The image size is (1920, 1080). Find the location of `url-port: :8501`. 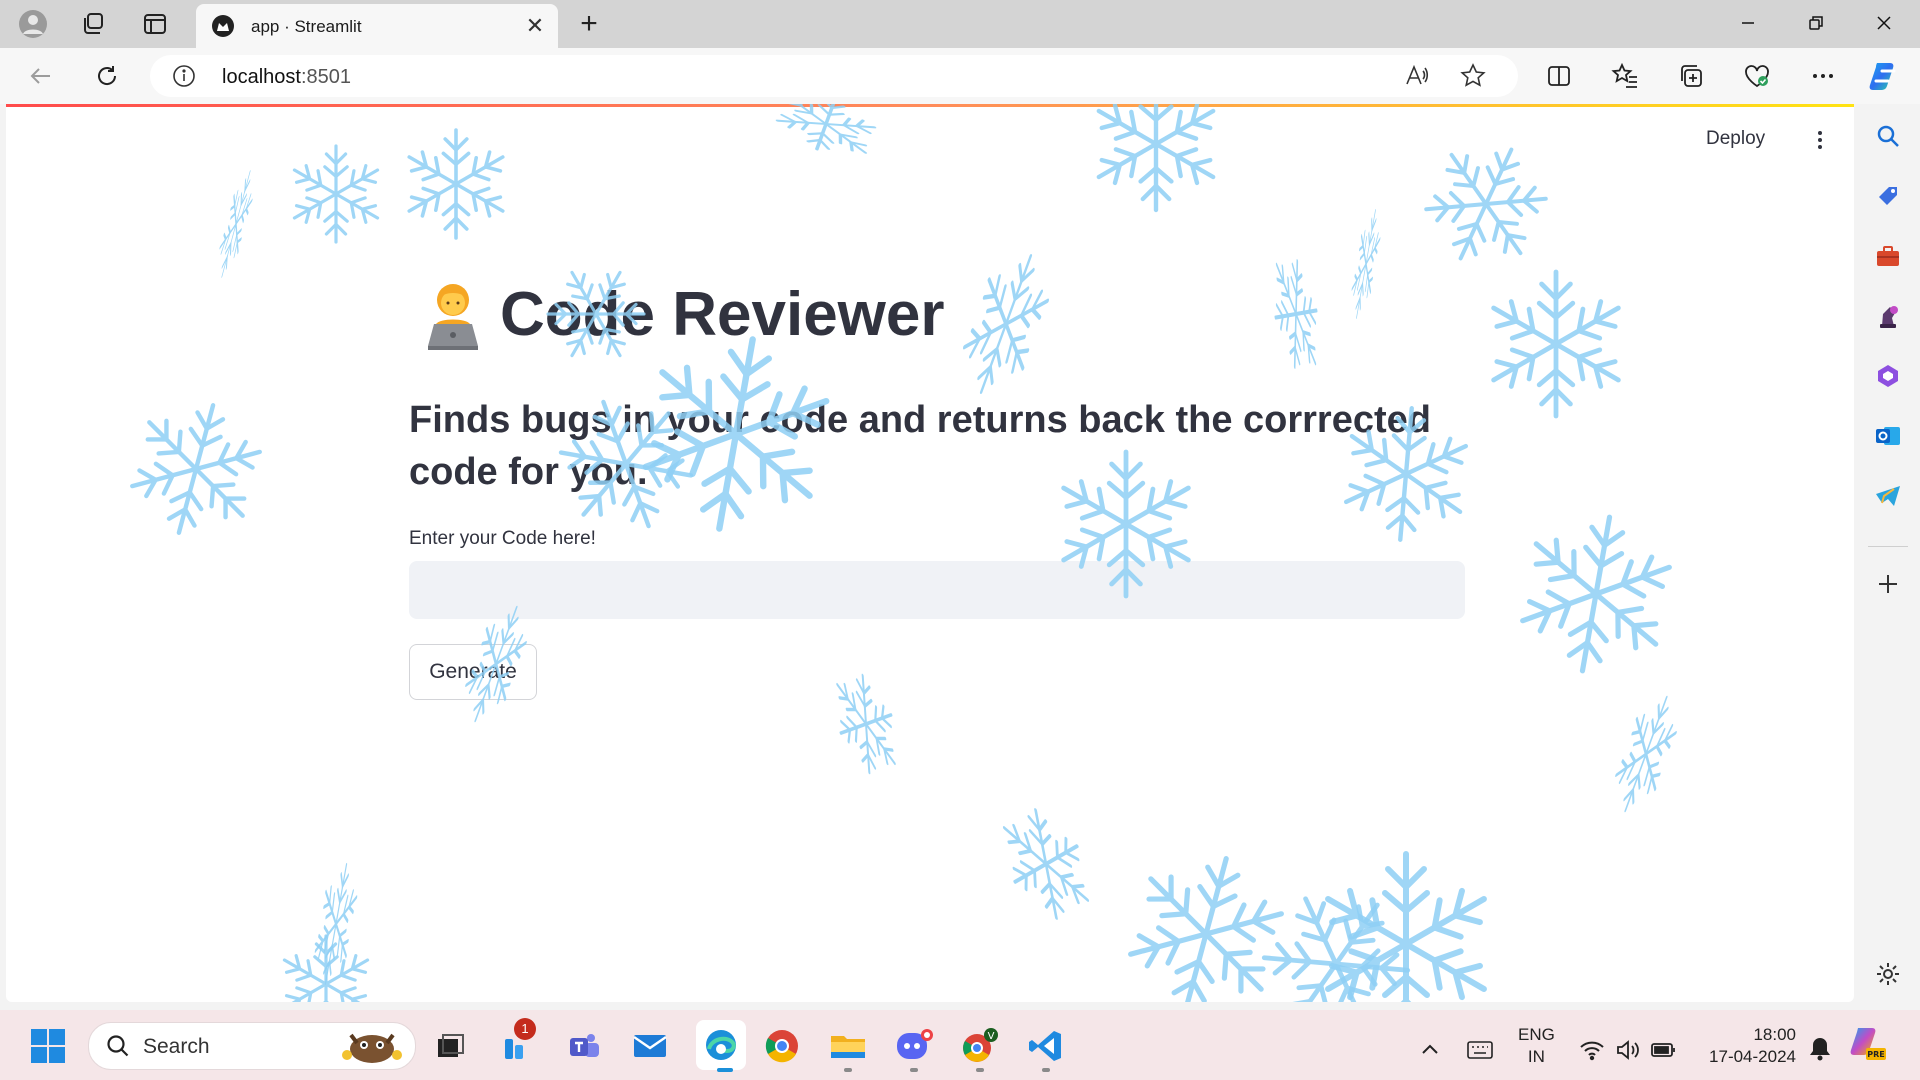

url-port: :8501 is located at coordinates (325, 77).